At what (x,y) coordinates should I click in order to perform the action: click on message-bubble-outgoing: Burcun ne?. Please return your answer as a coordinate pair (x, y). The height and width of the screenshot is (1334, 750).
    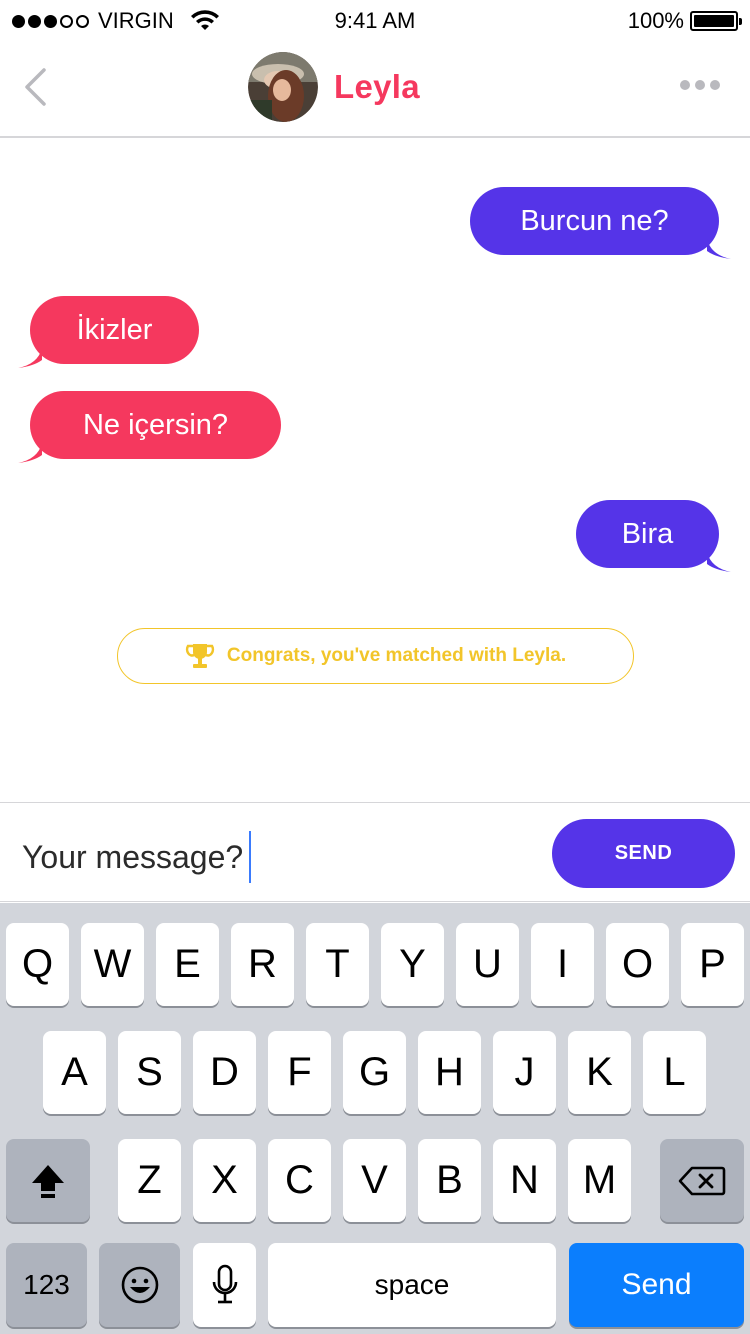
    Looking at the image, I should click on (600, 223).